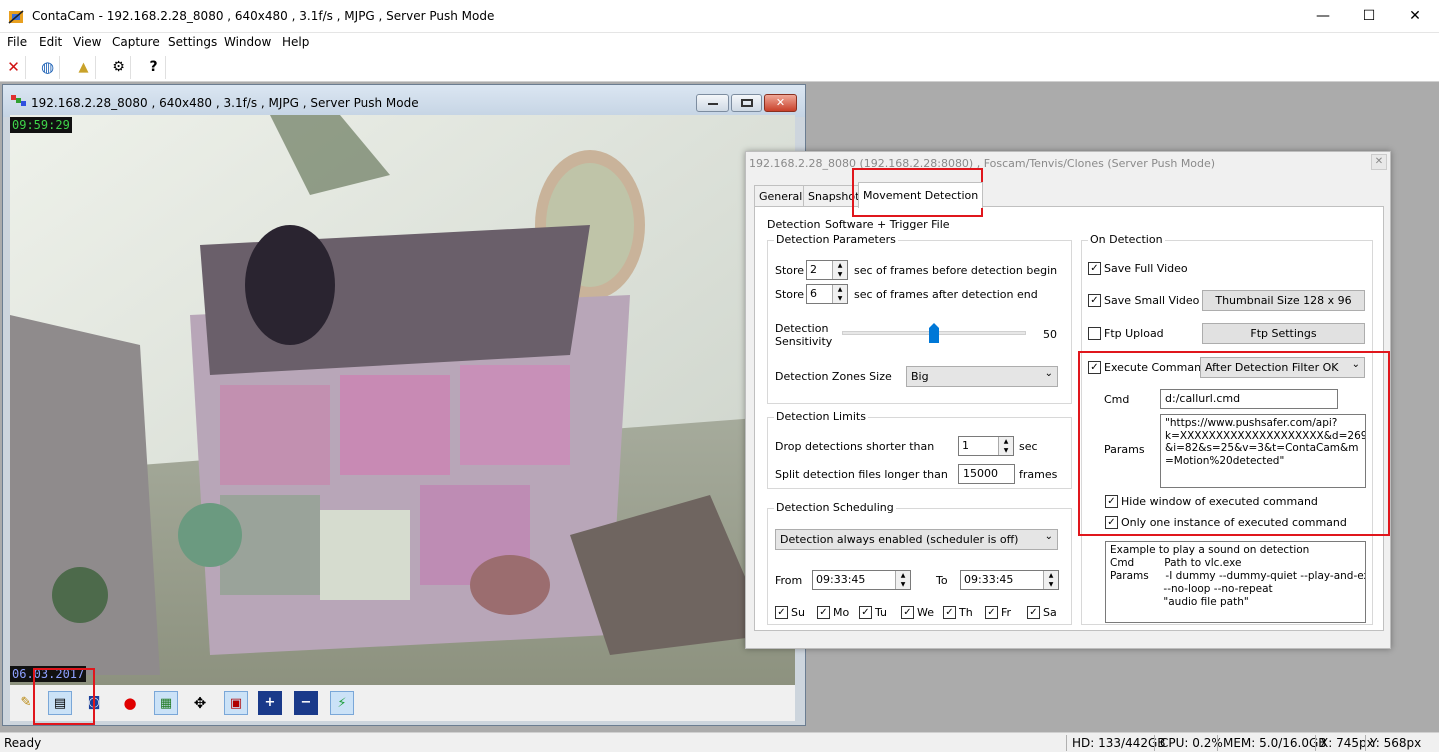 The image size is (1439, 752). I want to click on help-icon: ?, so click(154, 67).